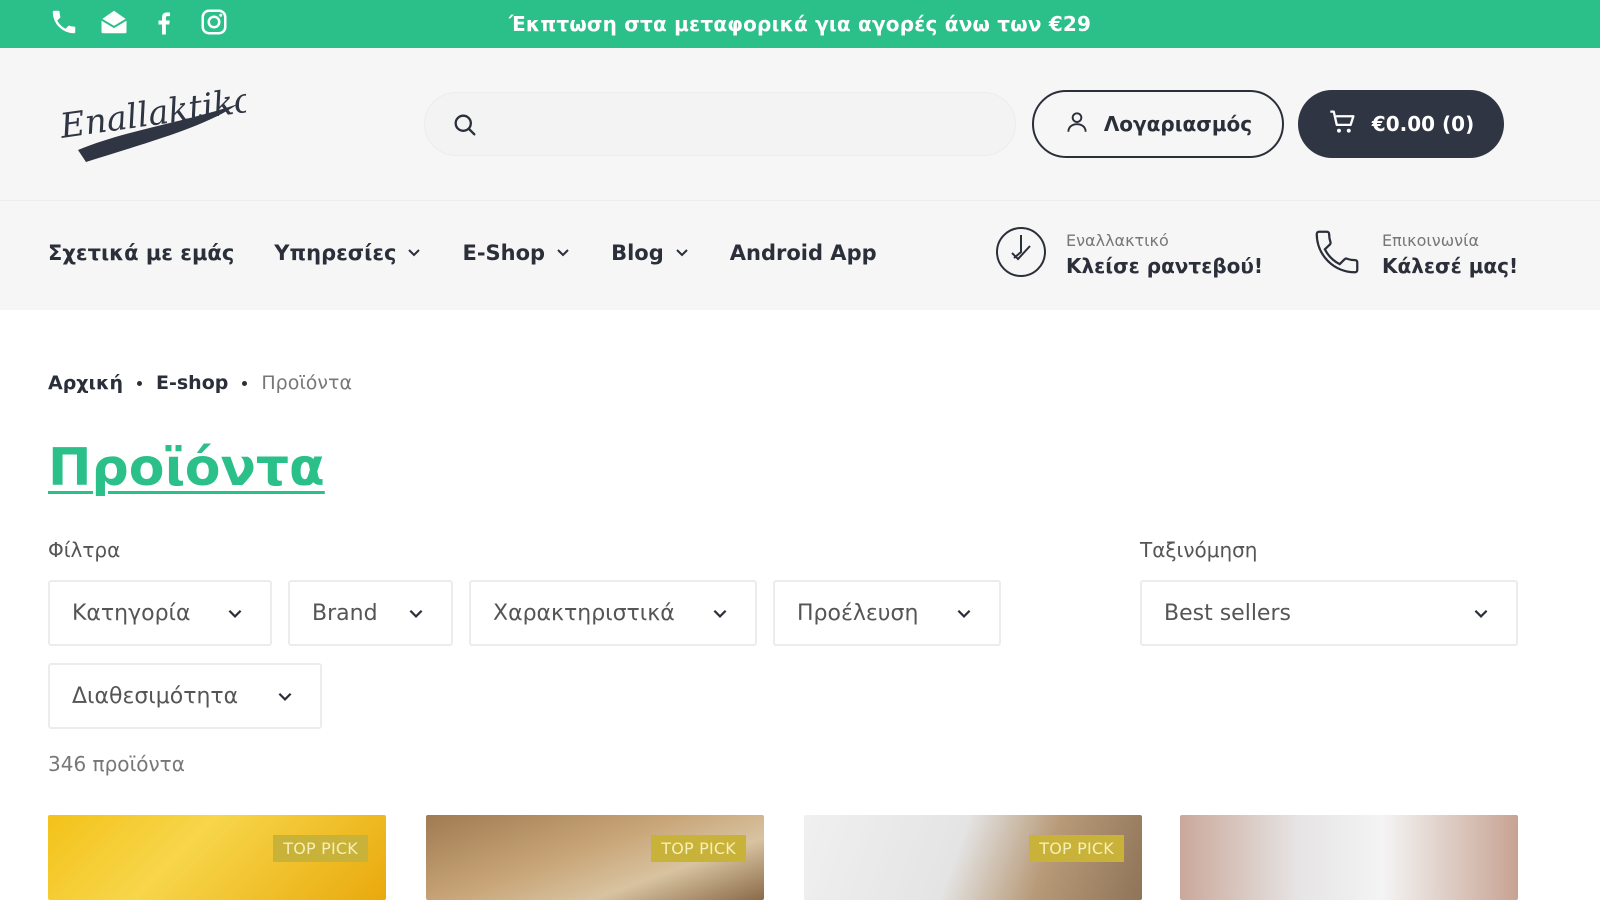 The width and height of the screenshot is (1600, 900). I want to click on nav-item-eshop: E-Shop, so click(516, 253).